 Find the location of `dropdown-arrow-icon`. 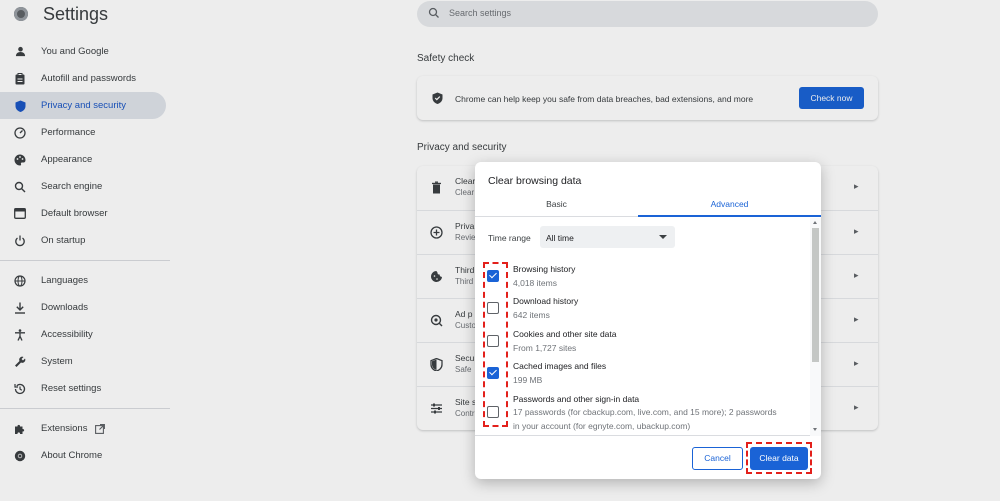

dropdown-arrow-icon is located at coordinates (663, 237).